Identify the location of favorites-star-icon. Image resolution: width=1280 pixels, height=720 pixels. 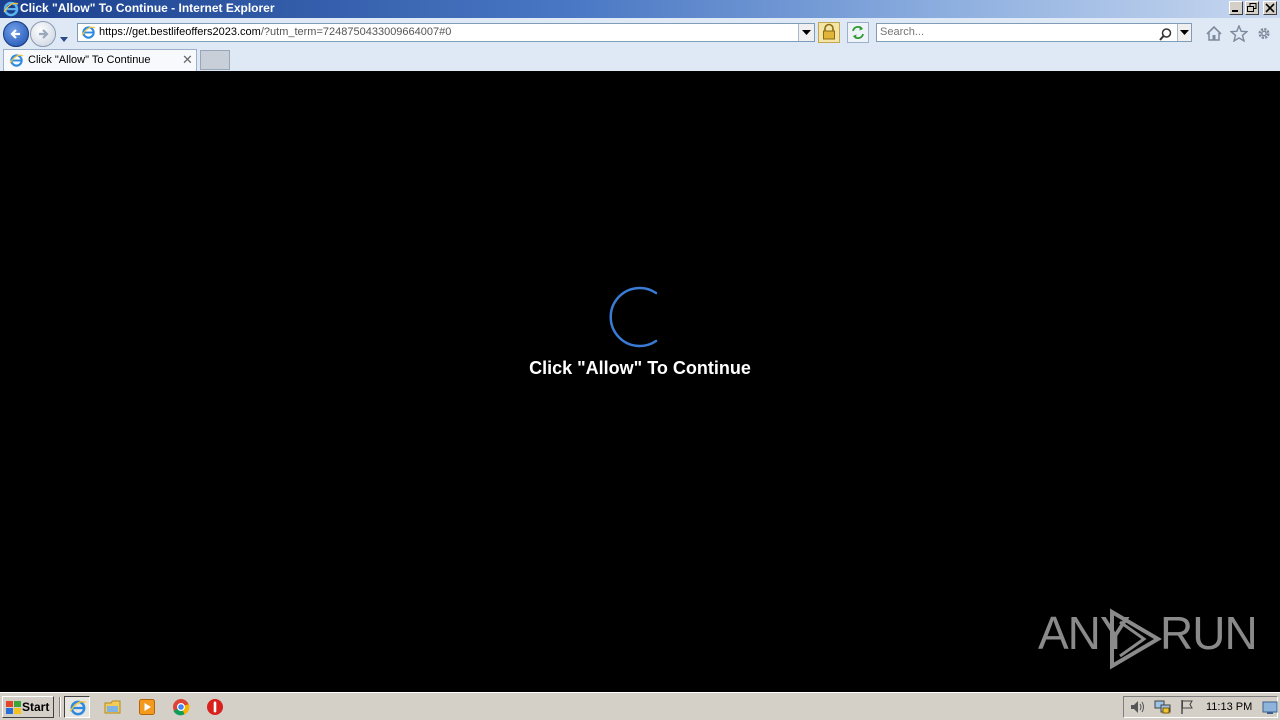
(1239, 35).